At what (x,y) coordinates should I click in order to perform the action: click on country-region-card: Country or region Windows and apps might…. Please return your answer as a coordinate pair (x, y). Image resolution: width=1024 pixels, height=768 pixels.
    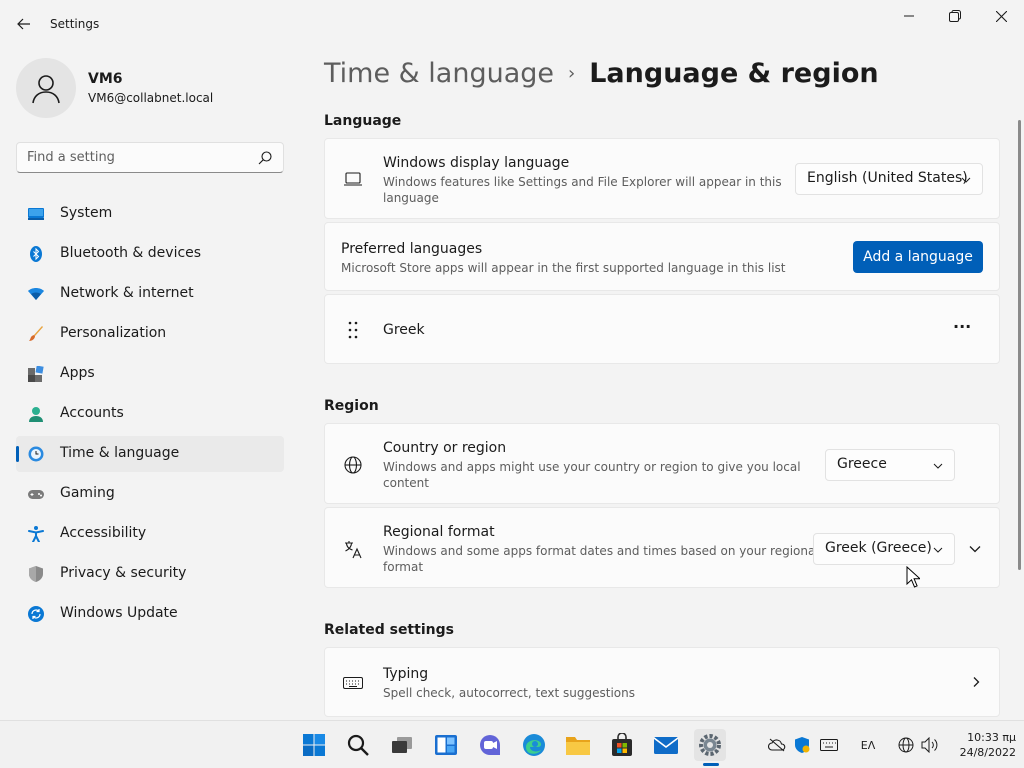
    Looking at the image, I should click on (662, 463).